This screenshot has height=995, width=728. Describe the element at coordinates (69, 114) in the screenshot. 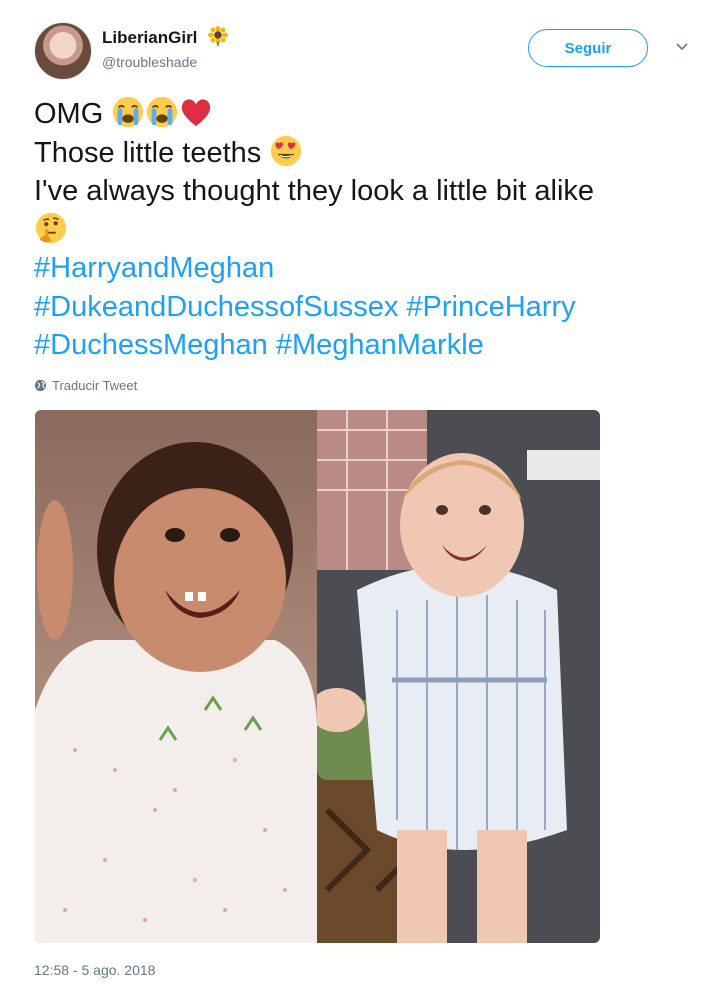

I see `tweet-text-omg: OMG` at that location.